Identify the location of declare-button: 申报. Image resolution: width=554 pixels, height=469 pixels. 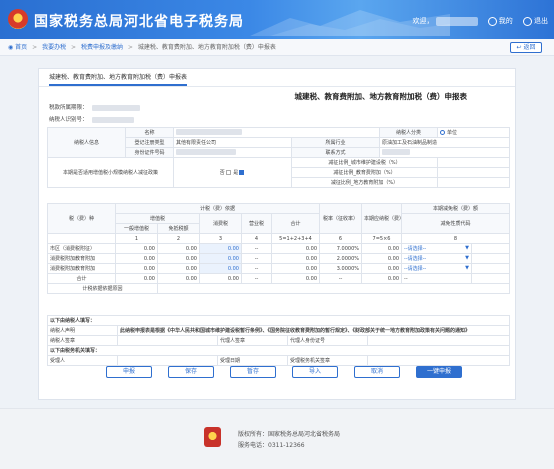
(129, 372).